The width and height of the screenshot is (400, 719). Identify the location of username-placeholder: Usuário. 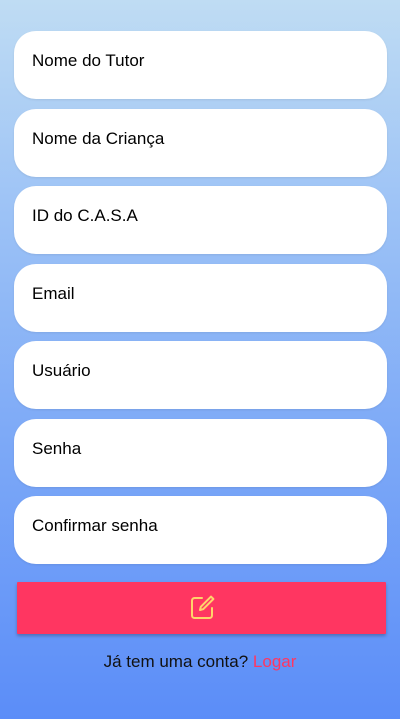
(61, 370).